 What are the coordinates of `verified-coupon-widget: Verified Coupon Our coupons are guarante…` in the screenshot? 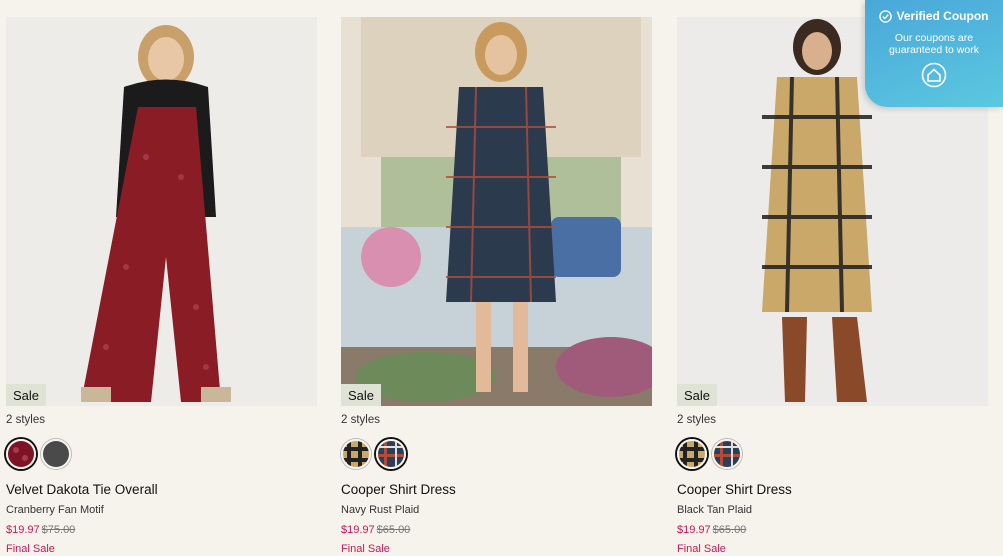 It's located at (934, 53).